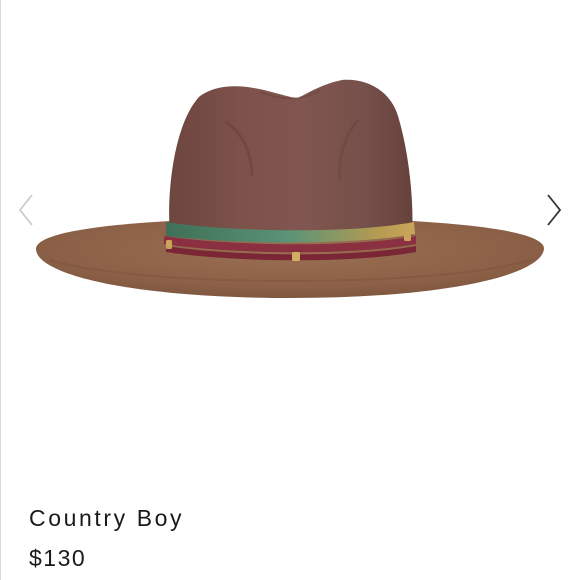 Image resolution: width=580 pixels, height=580 pixels. I want to click on chevron-right-icon, so click(554, 210).